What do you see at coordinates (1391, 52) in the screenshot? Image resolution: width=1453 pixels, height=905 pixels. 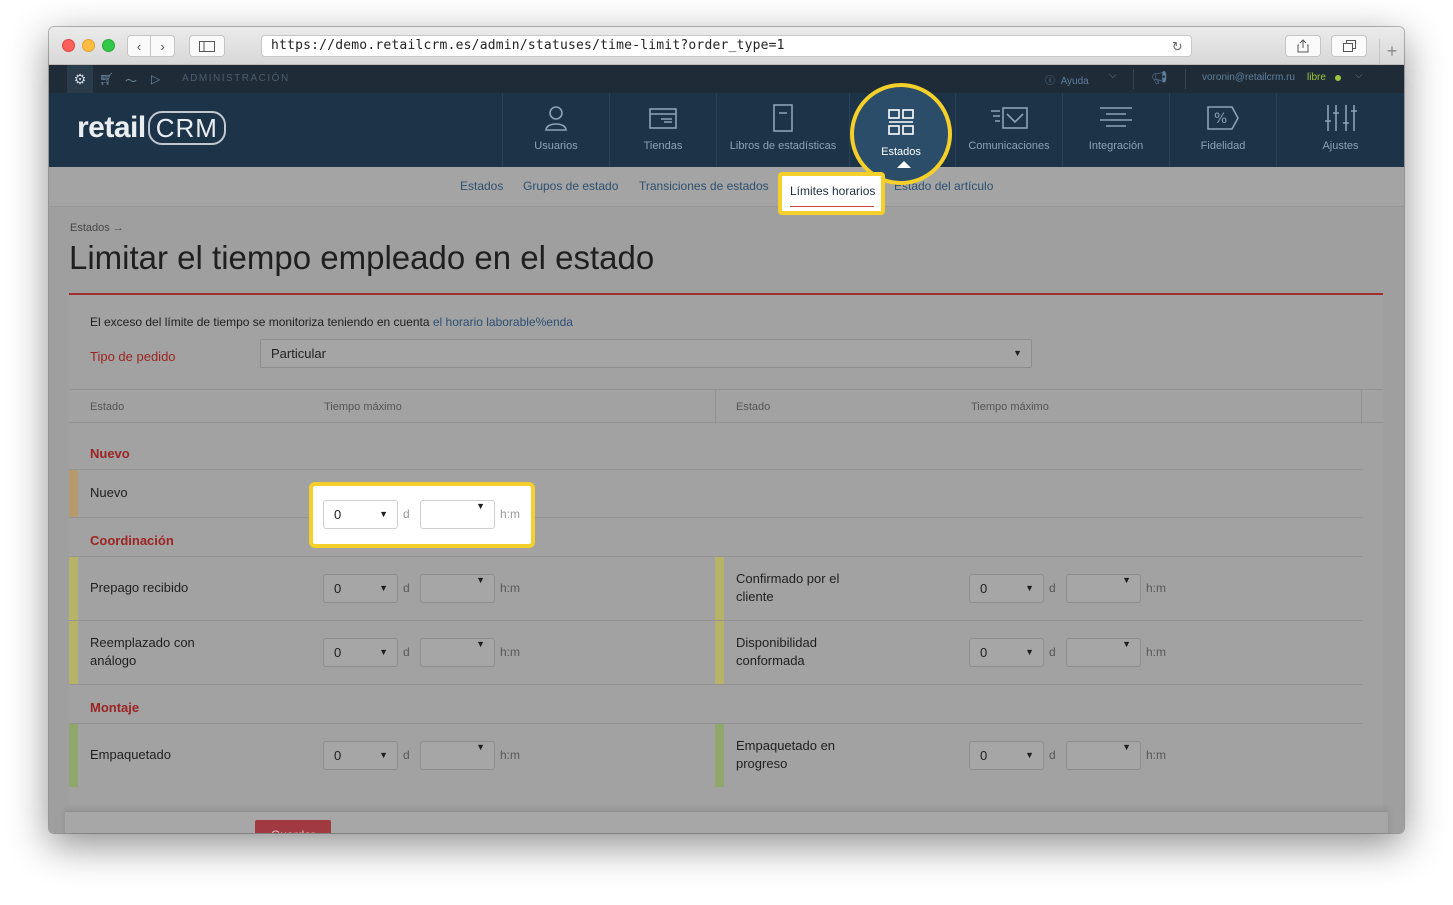 I see `new-tab-icon: +` at bounding box center [1391, 52].